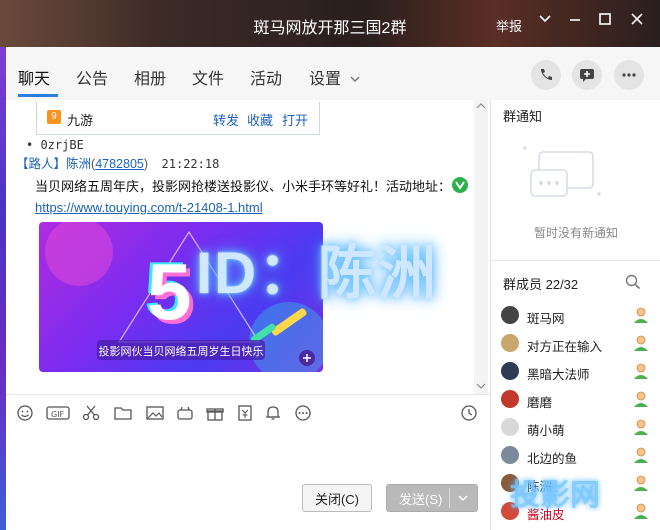 The image size is (660, 530). Describe the element at coordinates (330, 28) in the screenshot. I see `window-title: 斑马网放开那三国2群` at that location.